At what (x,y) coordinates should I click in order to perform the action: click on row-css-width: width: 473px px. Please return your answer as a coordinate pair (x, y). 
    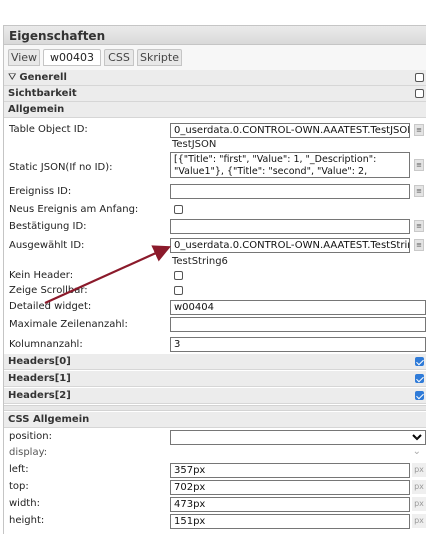
    Looking at the image, I should click on (215, 504).